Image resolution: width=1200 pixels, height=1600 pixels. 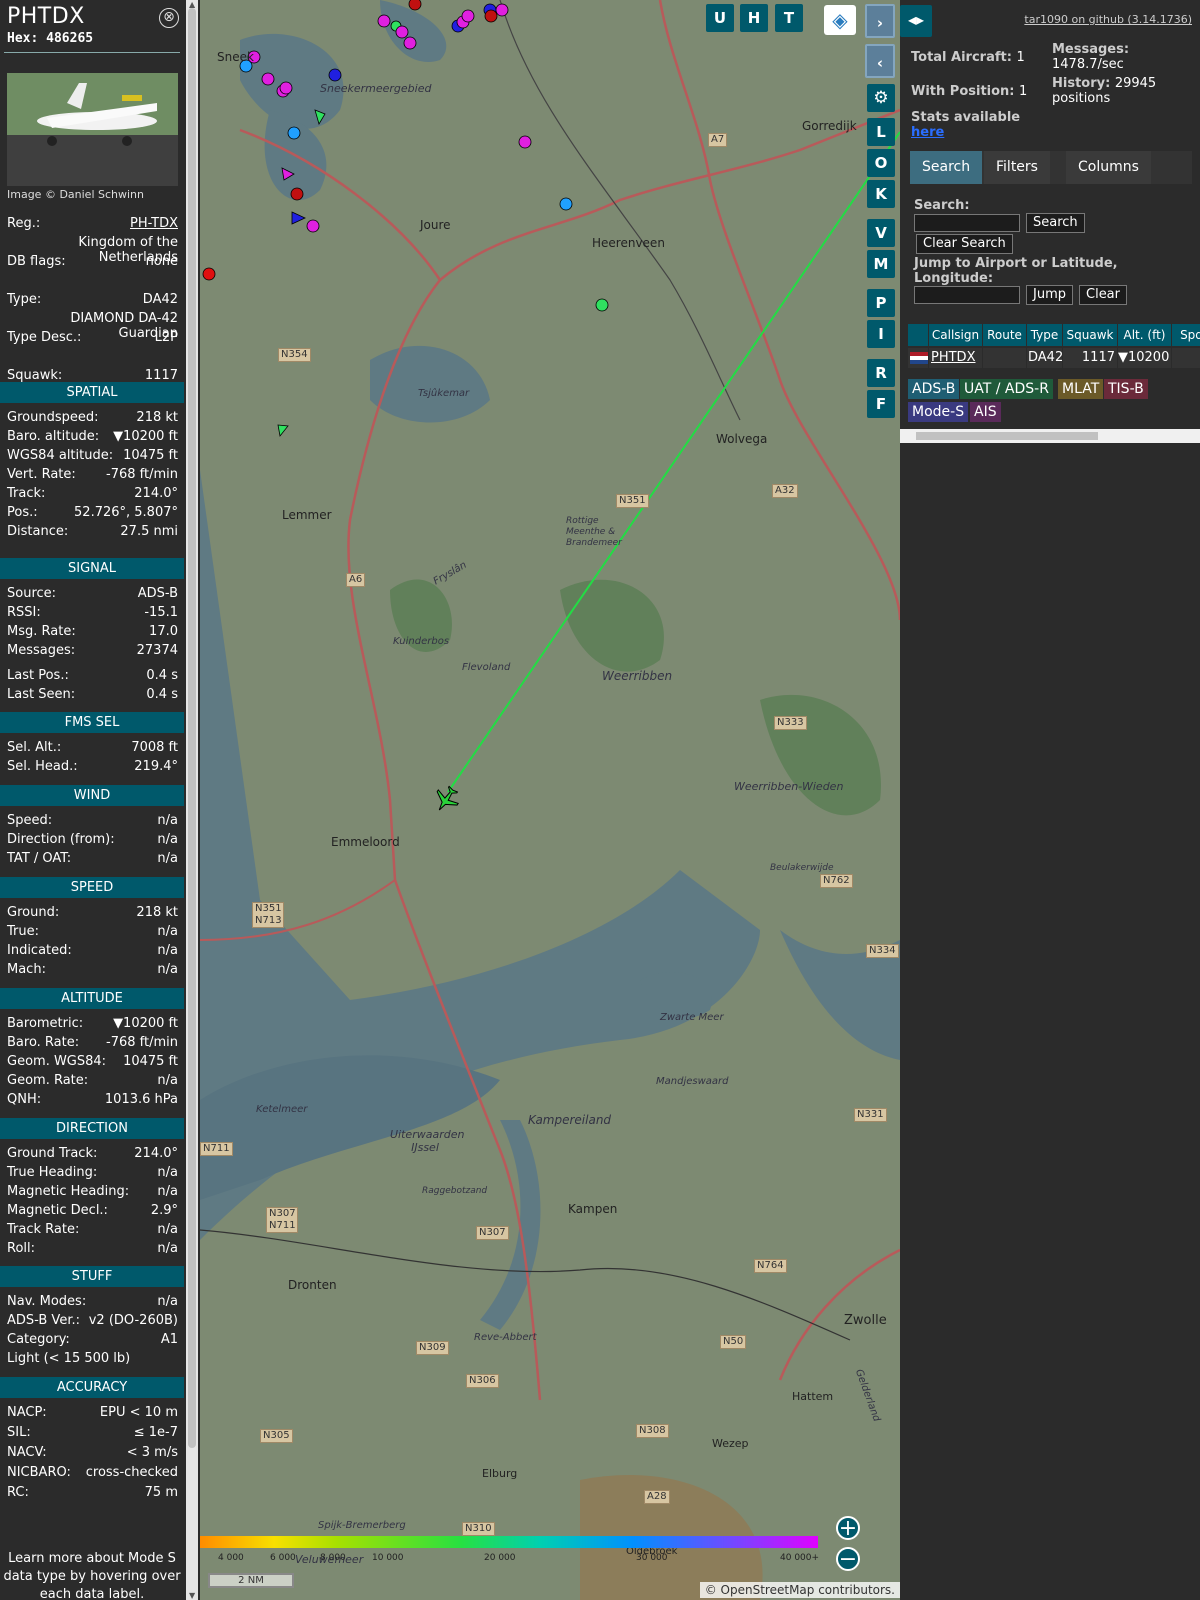 I want to click on detail-label: Vert. Rate:, so click(x=41, y=474).